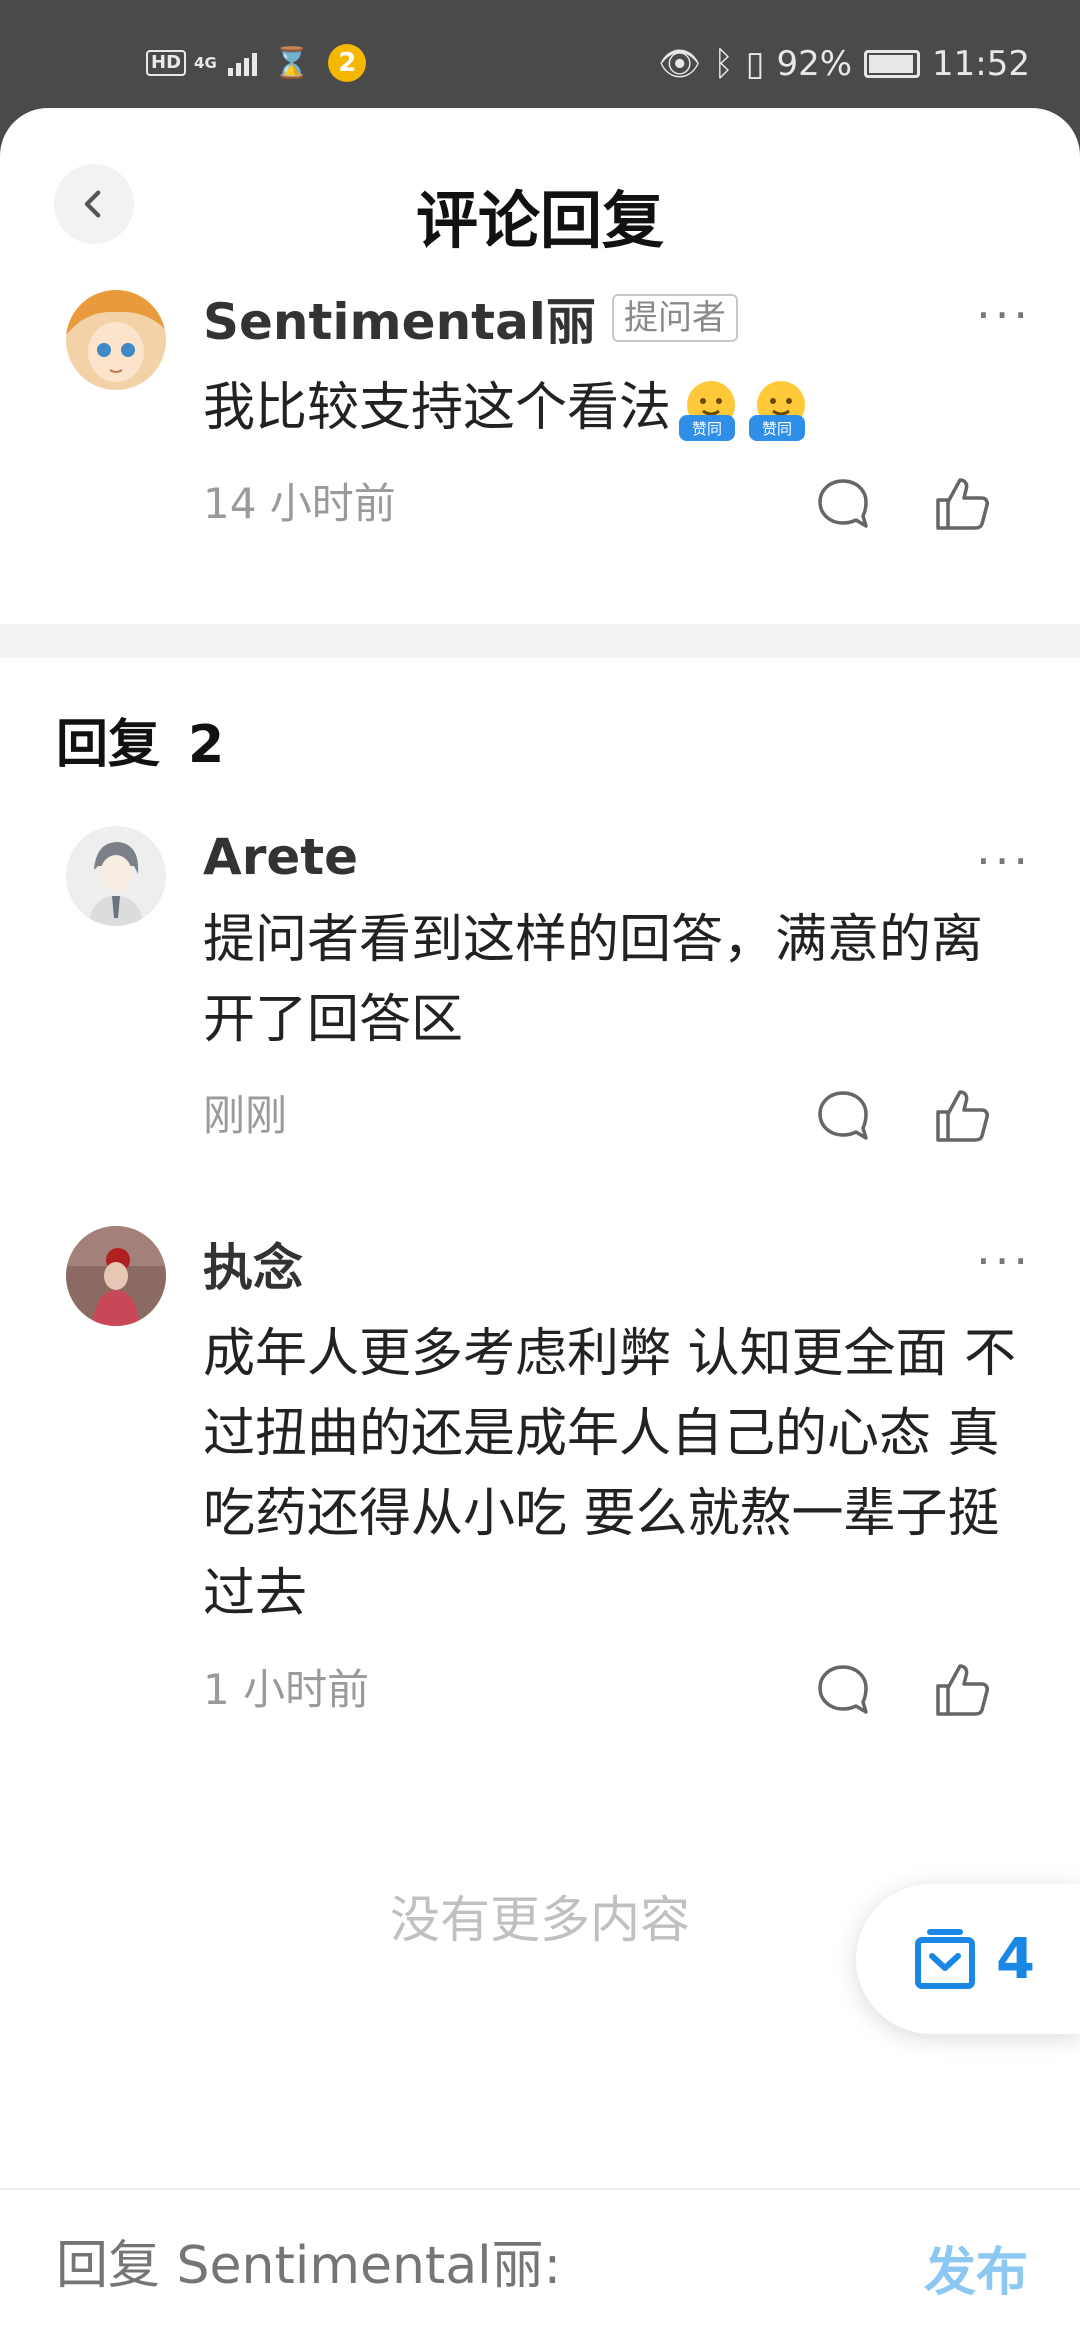 This screenshot has width=1080, height=2340. I want to click on battery-percent: 92%, so click(814, 64).